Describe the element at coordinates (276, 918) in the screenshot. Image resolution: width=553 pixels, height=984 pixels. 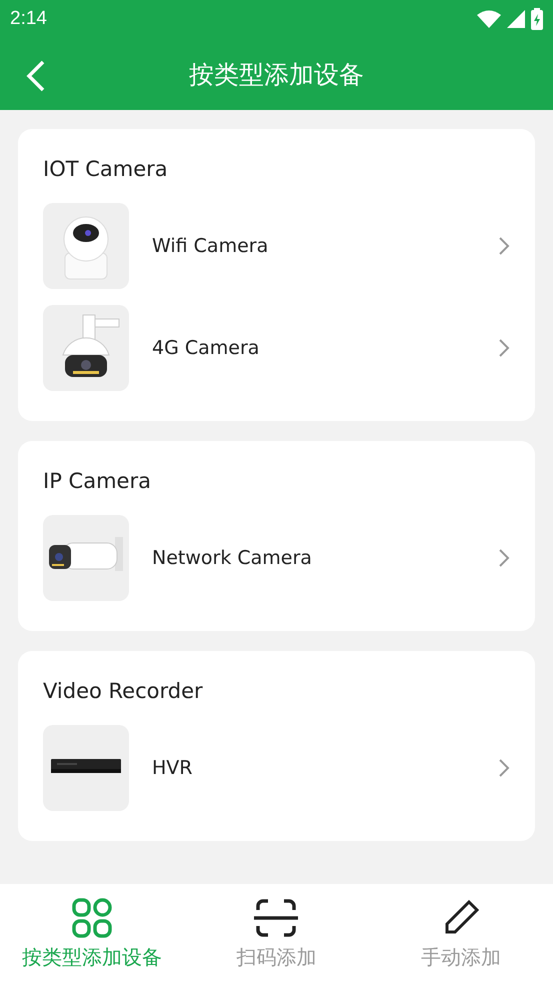
I see `scan-icon` at that location.